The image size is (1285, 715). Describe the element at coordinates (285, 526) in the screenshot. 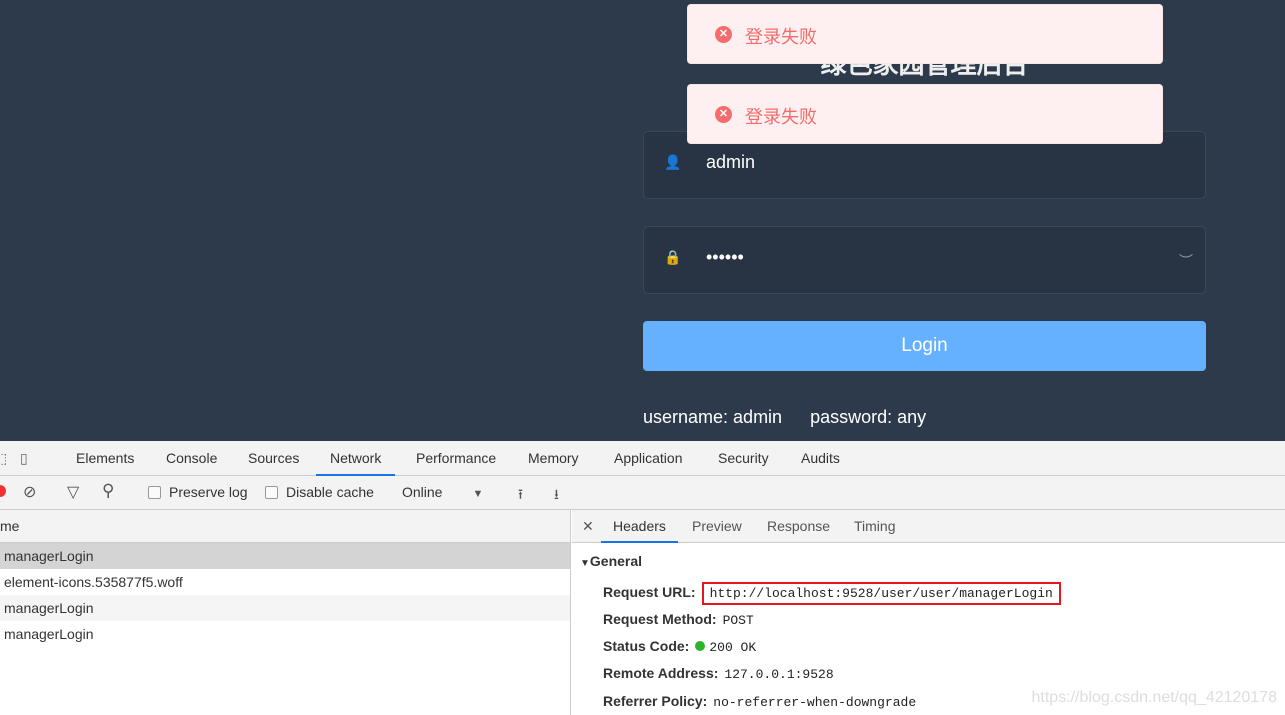

I see `name-column-header: me` at that location.